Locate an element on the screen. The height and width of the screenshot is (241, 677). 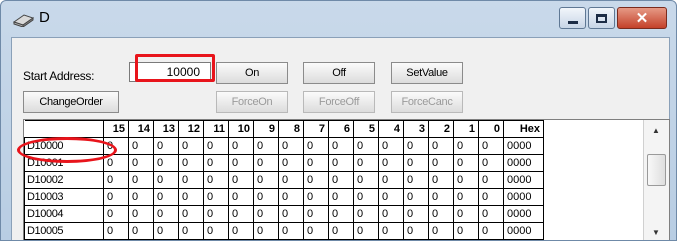
force-on-button: ForceOn is located at coordinates (252, 102).